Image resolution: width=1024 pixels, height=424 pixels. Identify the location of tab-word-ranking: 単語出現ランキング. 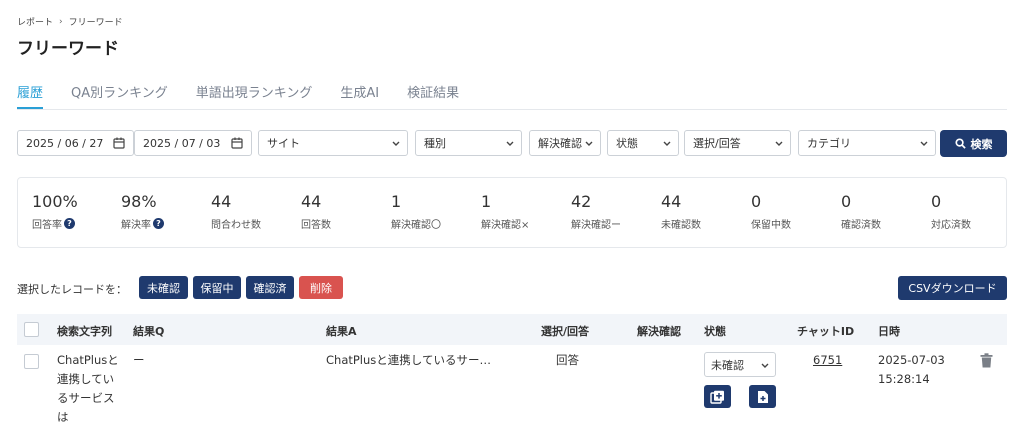
(254, 94).